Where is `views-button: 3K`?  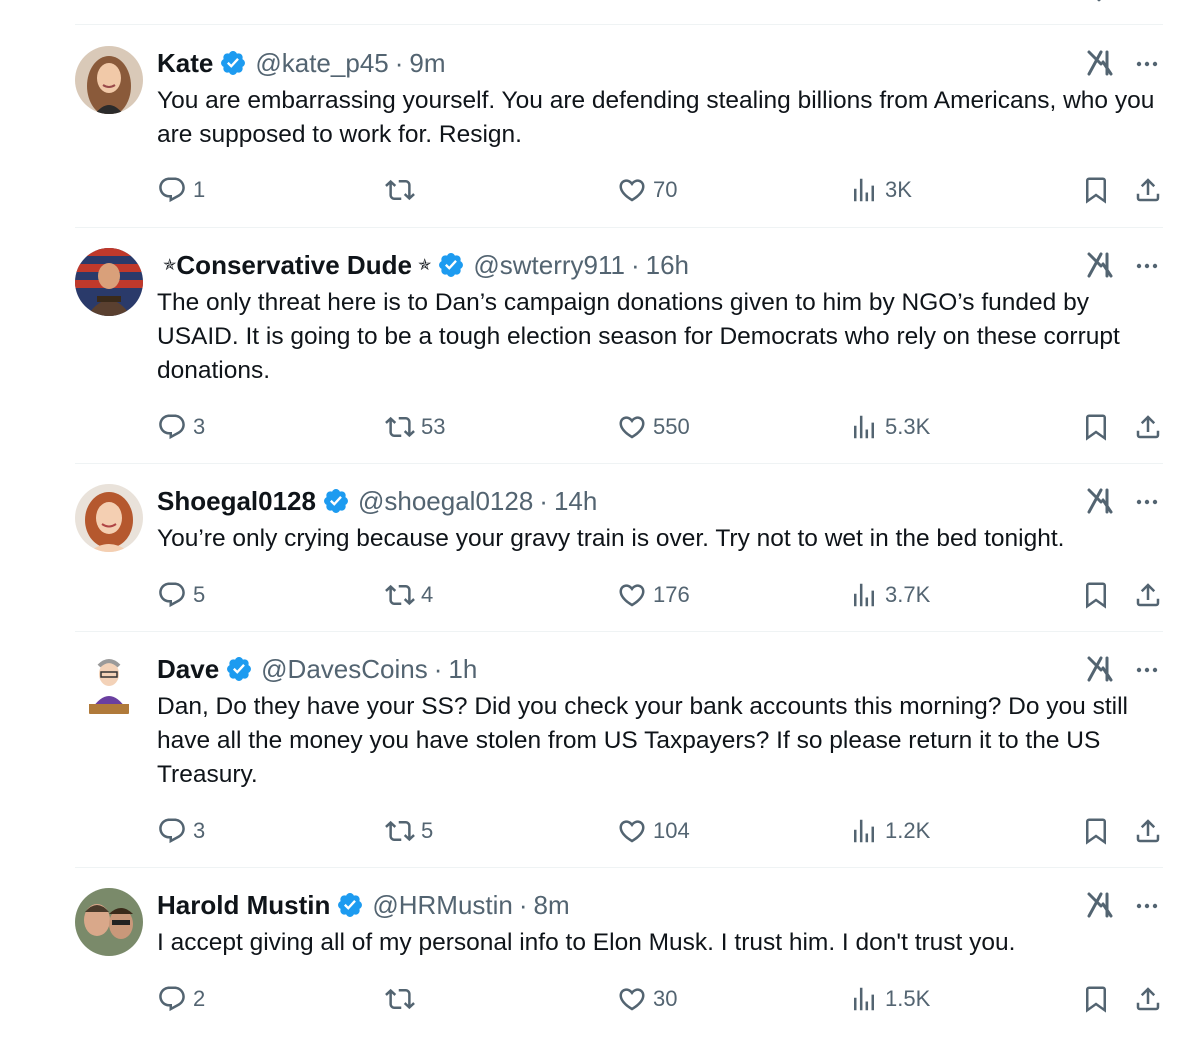 views-button: 3K is located at coordinates (880, 190).